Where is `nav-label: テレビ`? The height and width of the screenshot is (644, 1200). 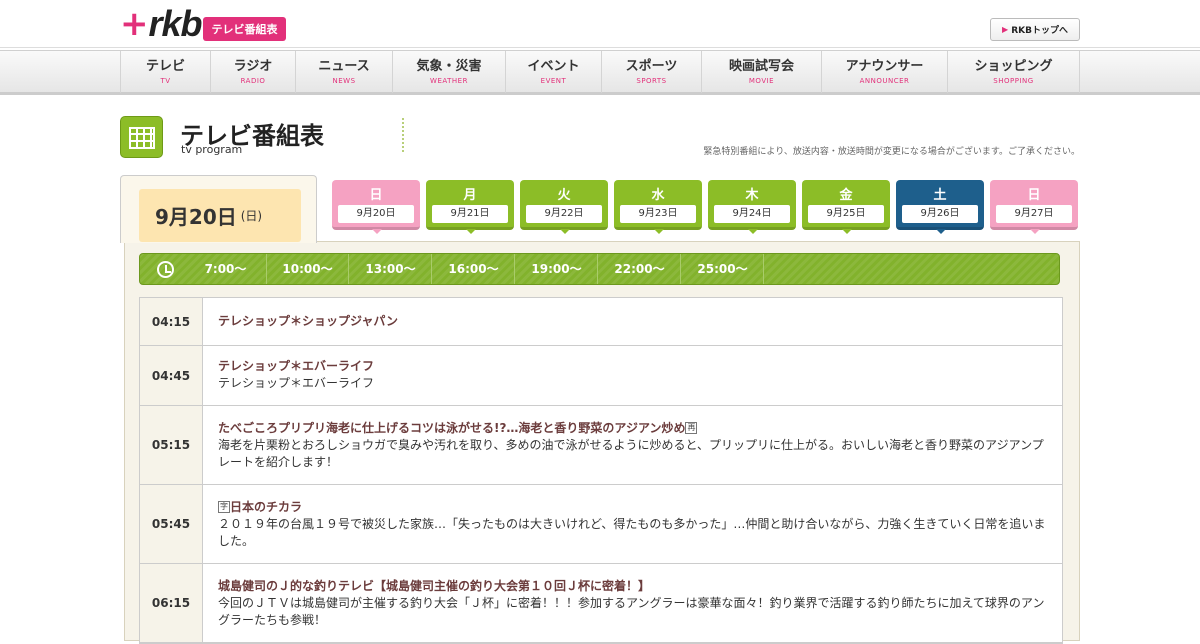
nav-label: テレビ is located at coordinates (165, 66).